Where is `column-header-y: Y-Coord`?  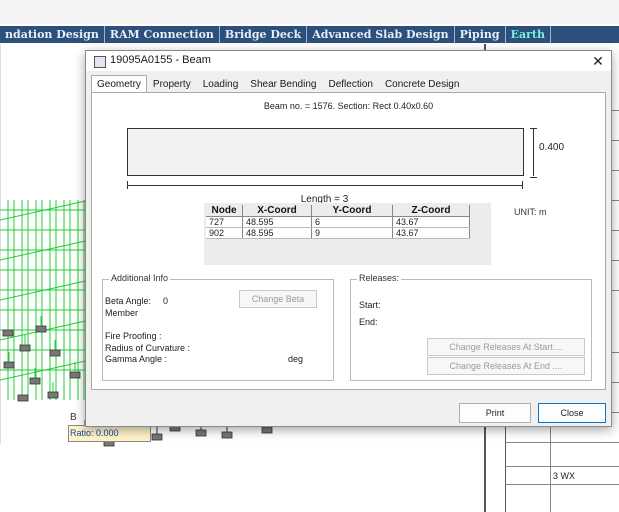 column-header-y: Y-Coord is located at coordinates (352, 211).